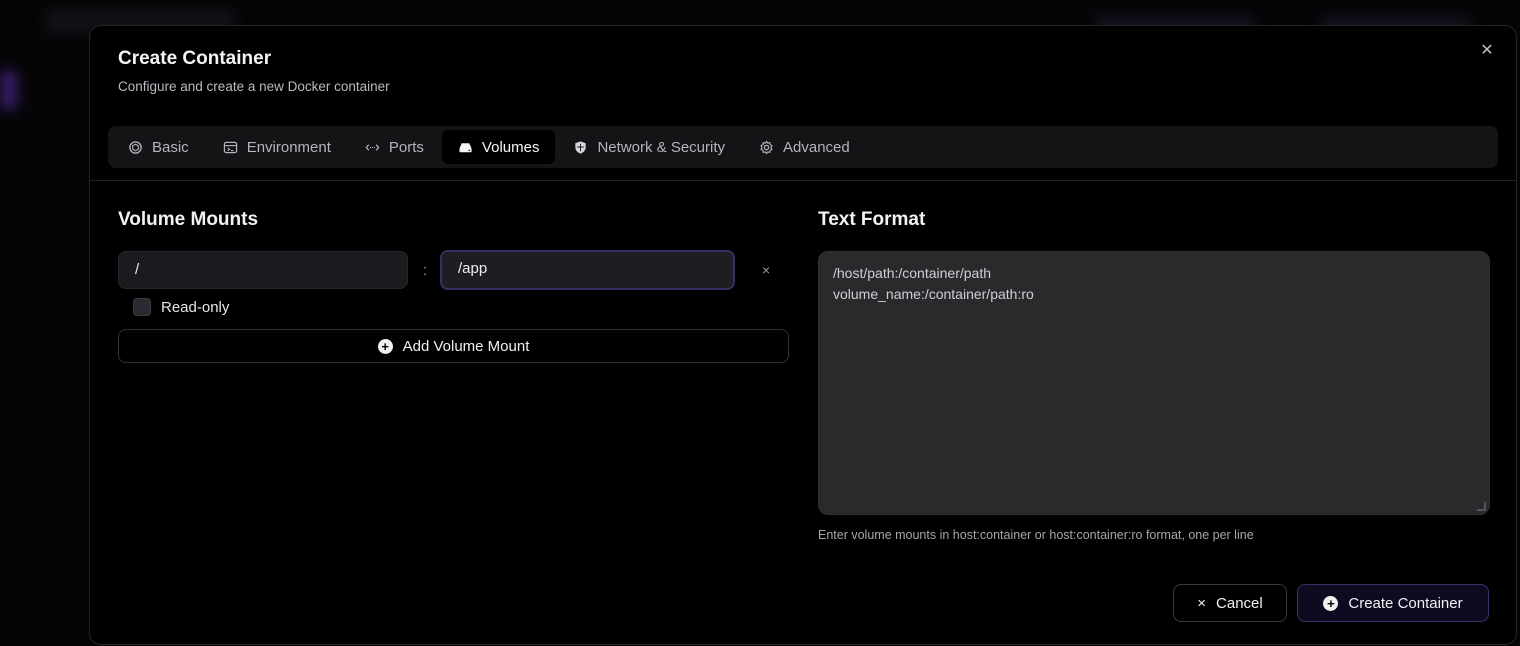  Describe the element at coordinates (587, 270) in the screenshot. I see `container-path-input: /app` at that location.